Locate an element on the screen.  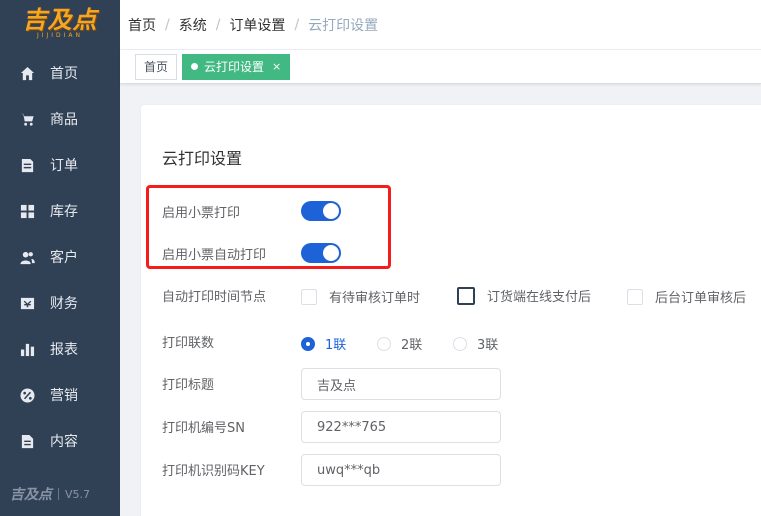
version-label: V5.7 is located at coordinates (78, 494).